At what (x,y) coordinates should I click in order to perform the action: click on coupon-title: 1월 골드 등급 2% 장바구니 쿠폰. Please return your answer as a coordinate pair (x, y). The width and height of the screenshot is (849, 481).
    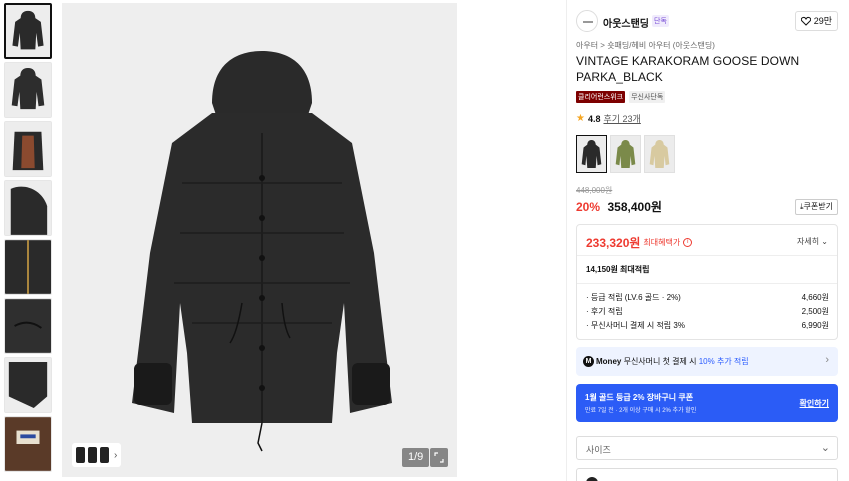
    Looking at the image, I should click on (639, 397).